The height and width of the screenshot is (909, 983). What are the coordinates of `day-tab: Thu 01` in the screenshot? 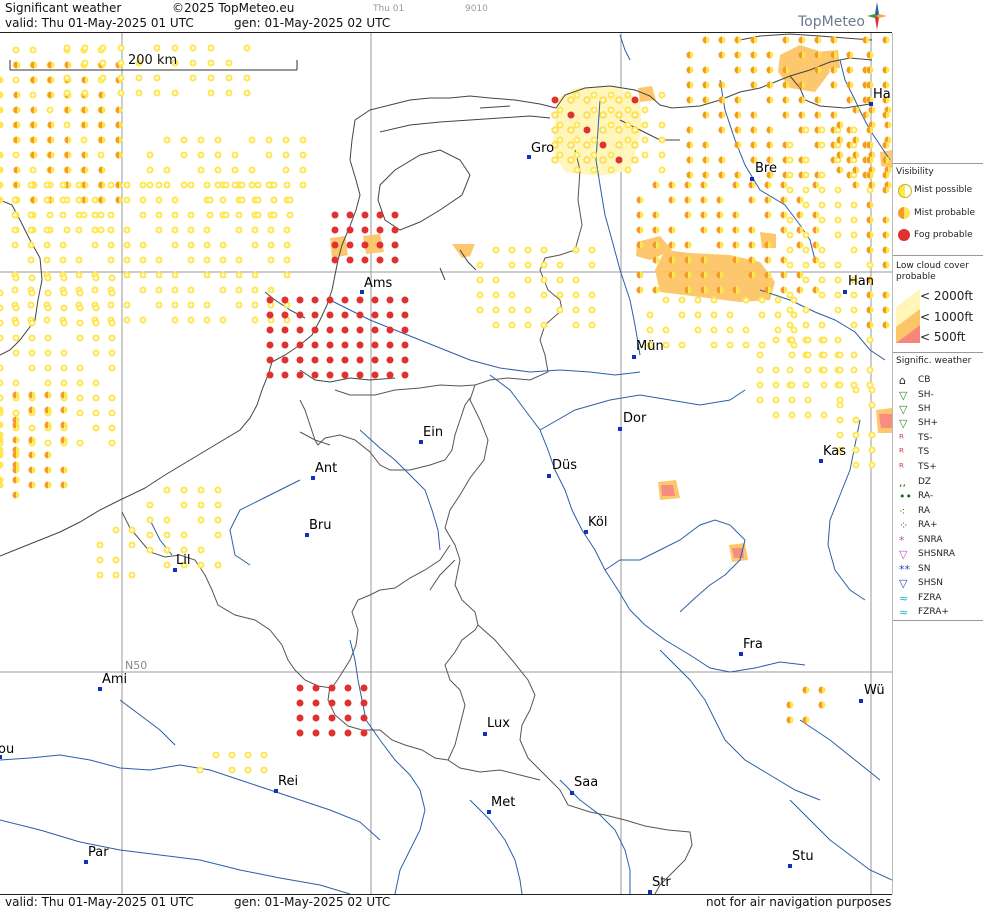 It's located at (388, 9).